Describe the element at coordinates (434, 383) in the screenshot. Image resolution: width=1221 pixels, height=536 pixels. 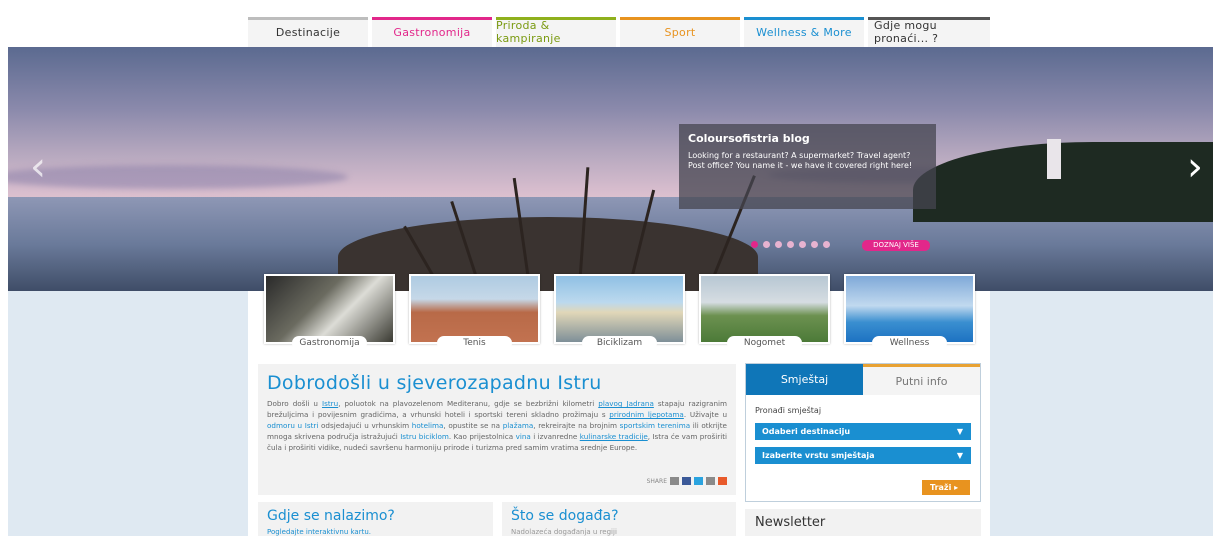
I see `welcome-title: Dobrodošli u sjeverozapadnu Istru` at that location.